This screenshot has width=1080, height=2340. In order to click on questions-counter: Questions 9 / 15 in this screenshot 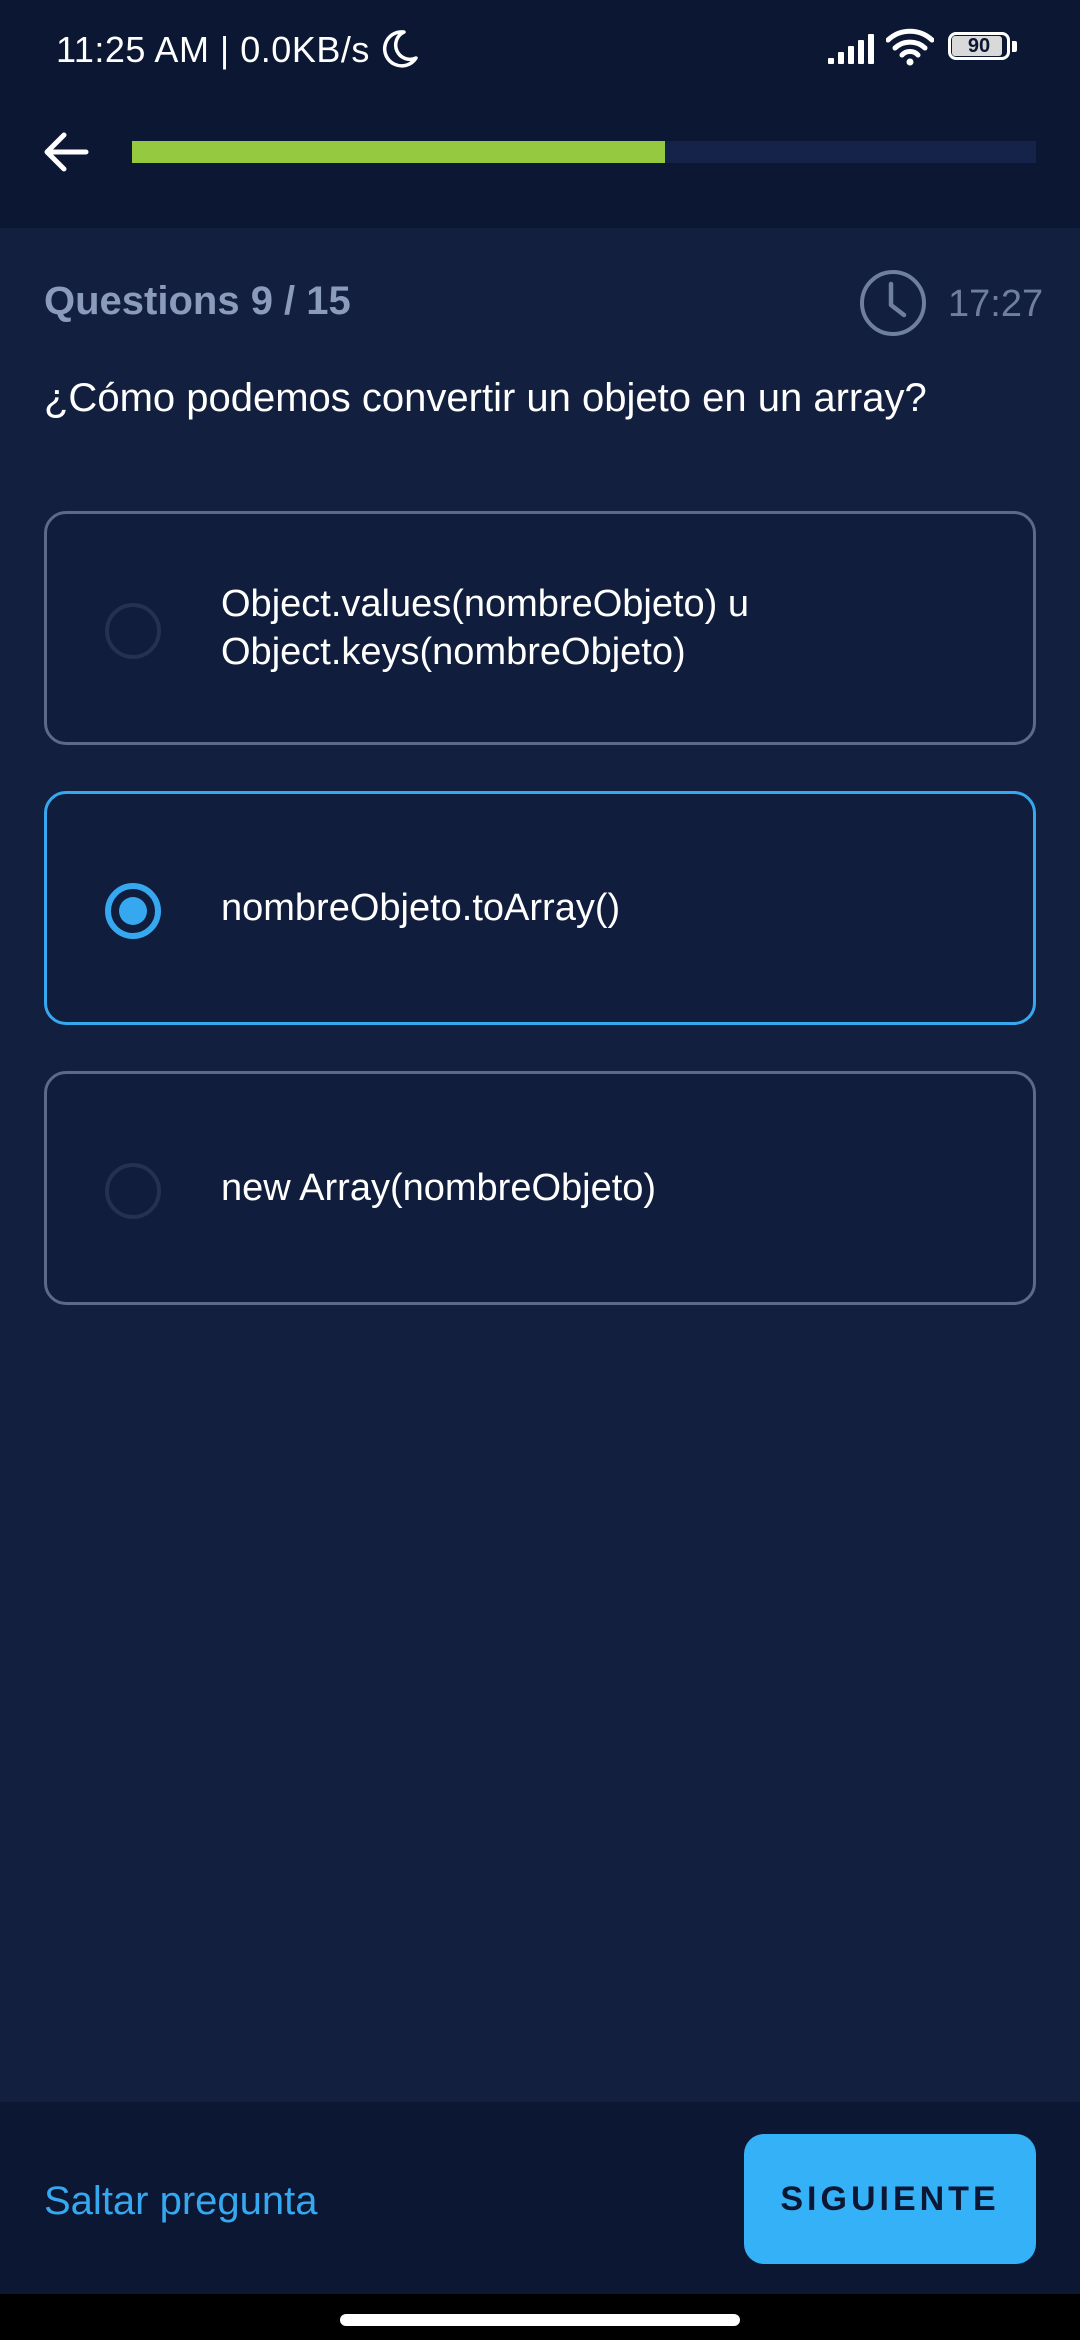, I will do `click(197, 301)`.